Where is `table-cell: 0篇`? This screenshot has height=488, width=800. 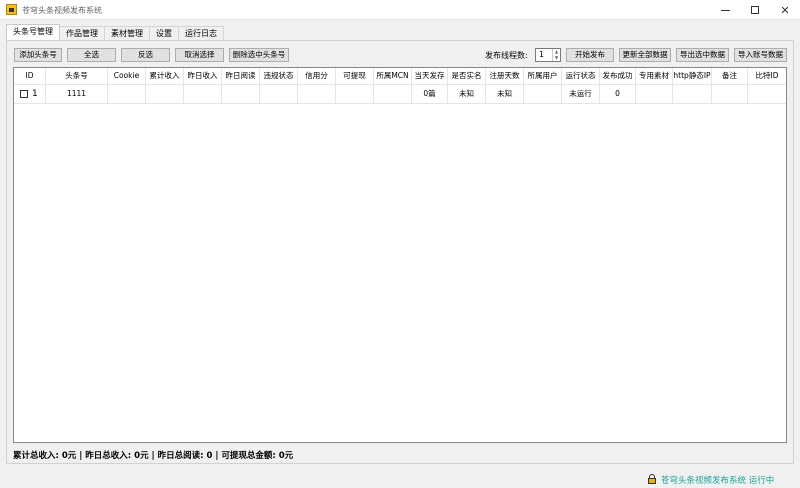 table-cell: 0篇 is located at coordinates (430, 94).